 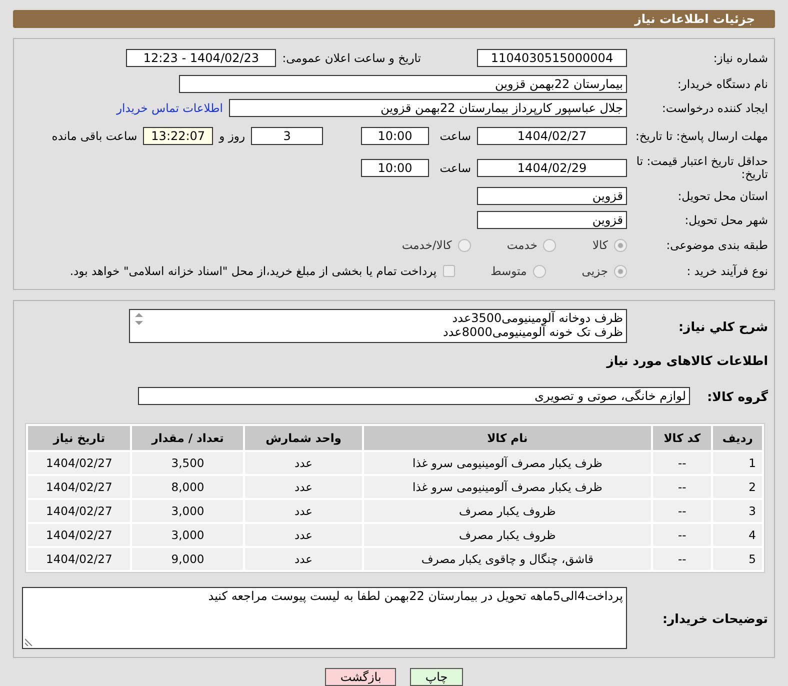 I want to click on buyer-org-field: بیمارستان 22بهمن قزوین, so click(x=403, y=84).